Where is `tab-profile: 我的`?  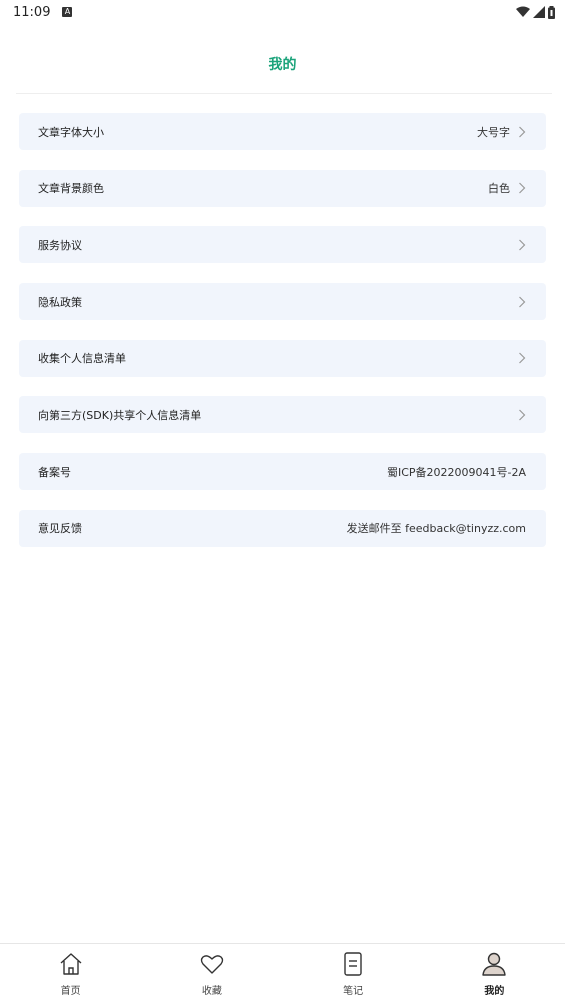 tab-profile: 我的 is located at coordinates (494, 974).